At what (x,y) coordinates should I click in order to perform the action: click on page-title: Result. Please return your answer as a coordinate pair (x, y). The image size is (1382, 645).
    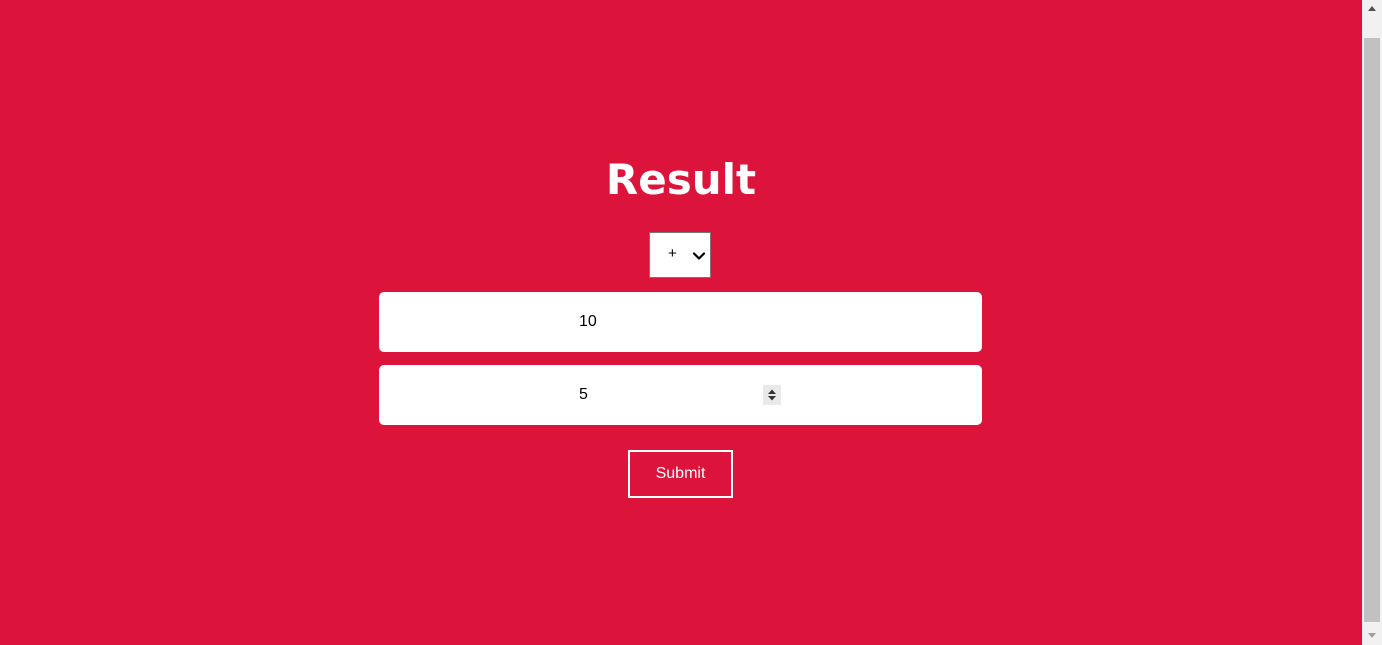
    Looking at the image, I should click on (681, 179).